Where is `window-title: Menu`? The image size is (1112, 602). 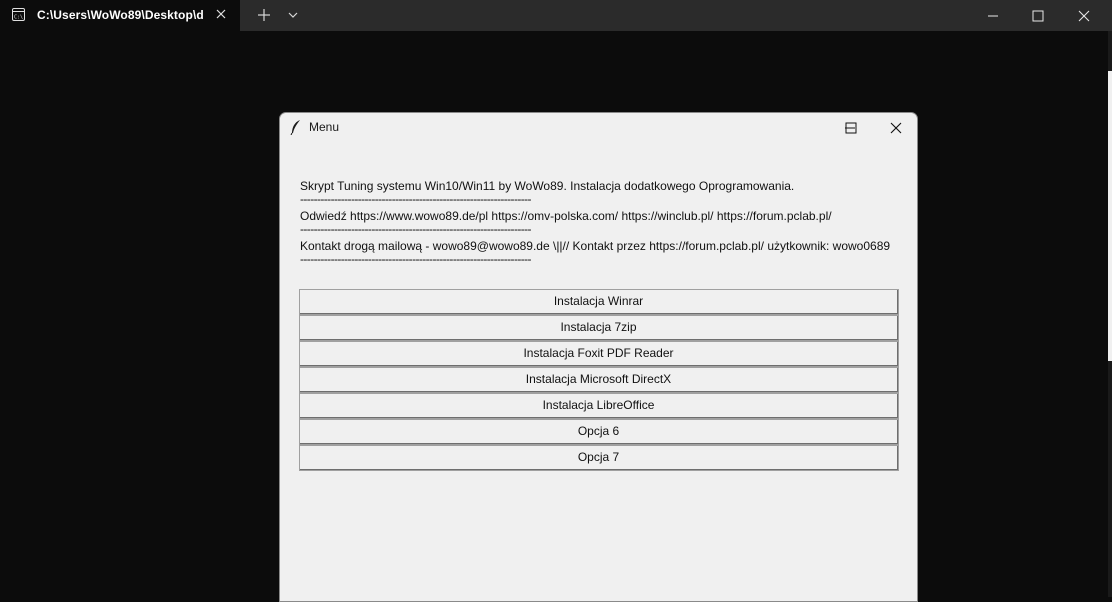
window-title: Menu is located at coordinates (324, 127).